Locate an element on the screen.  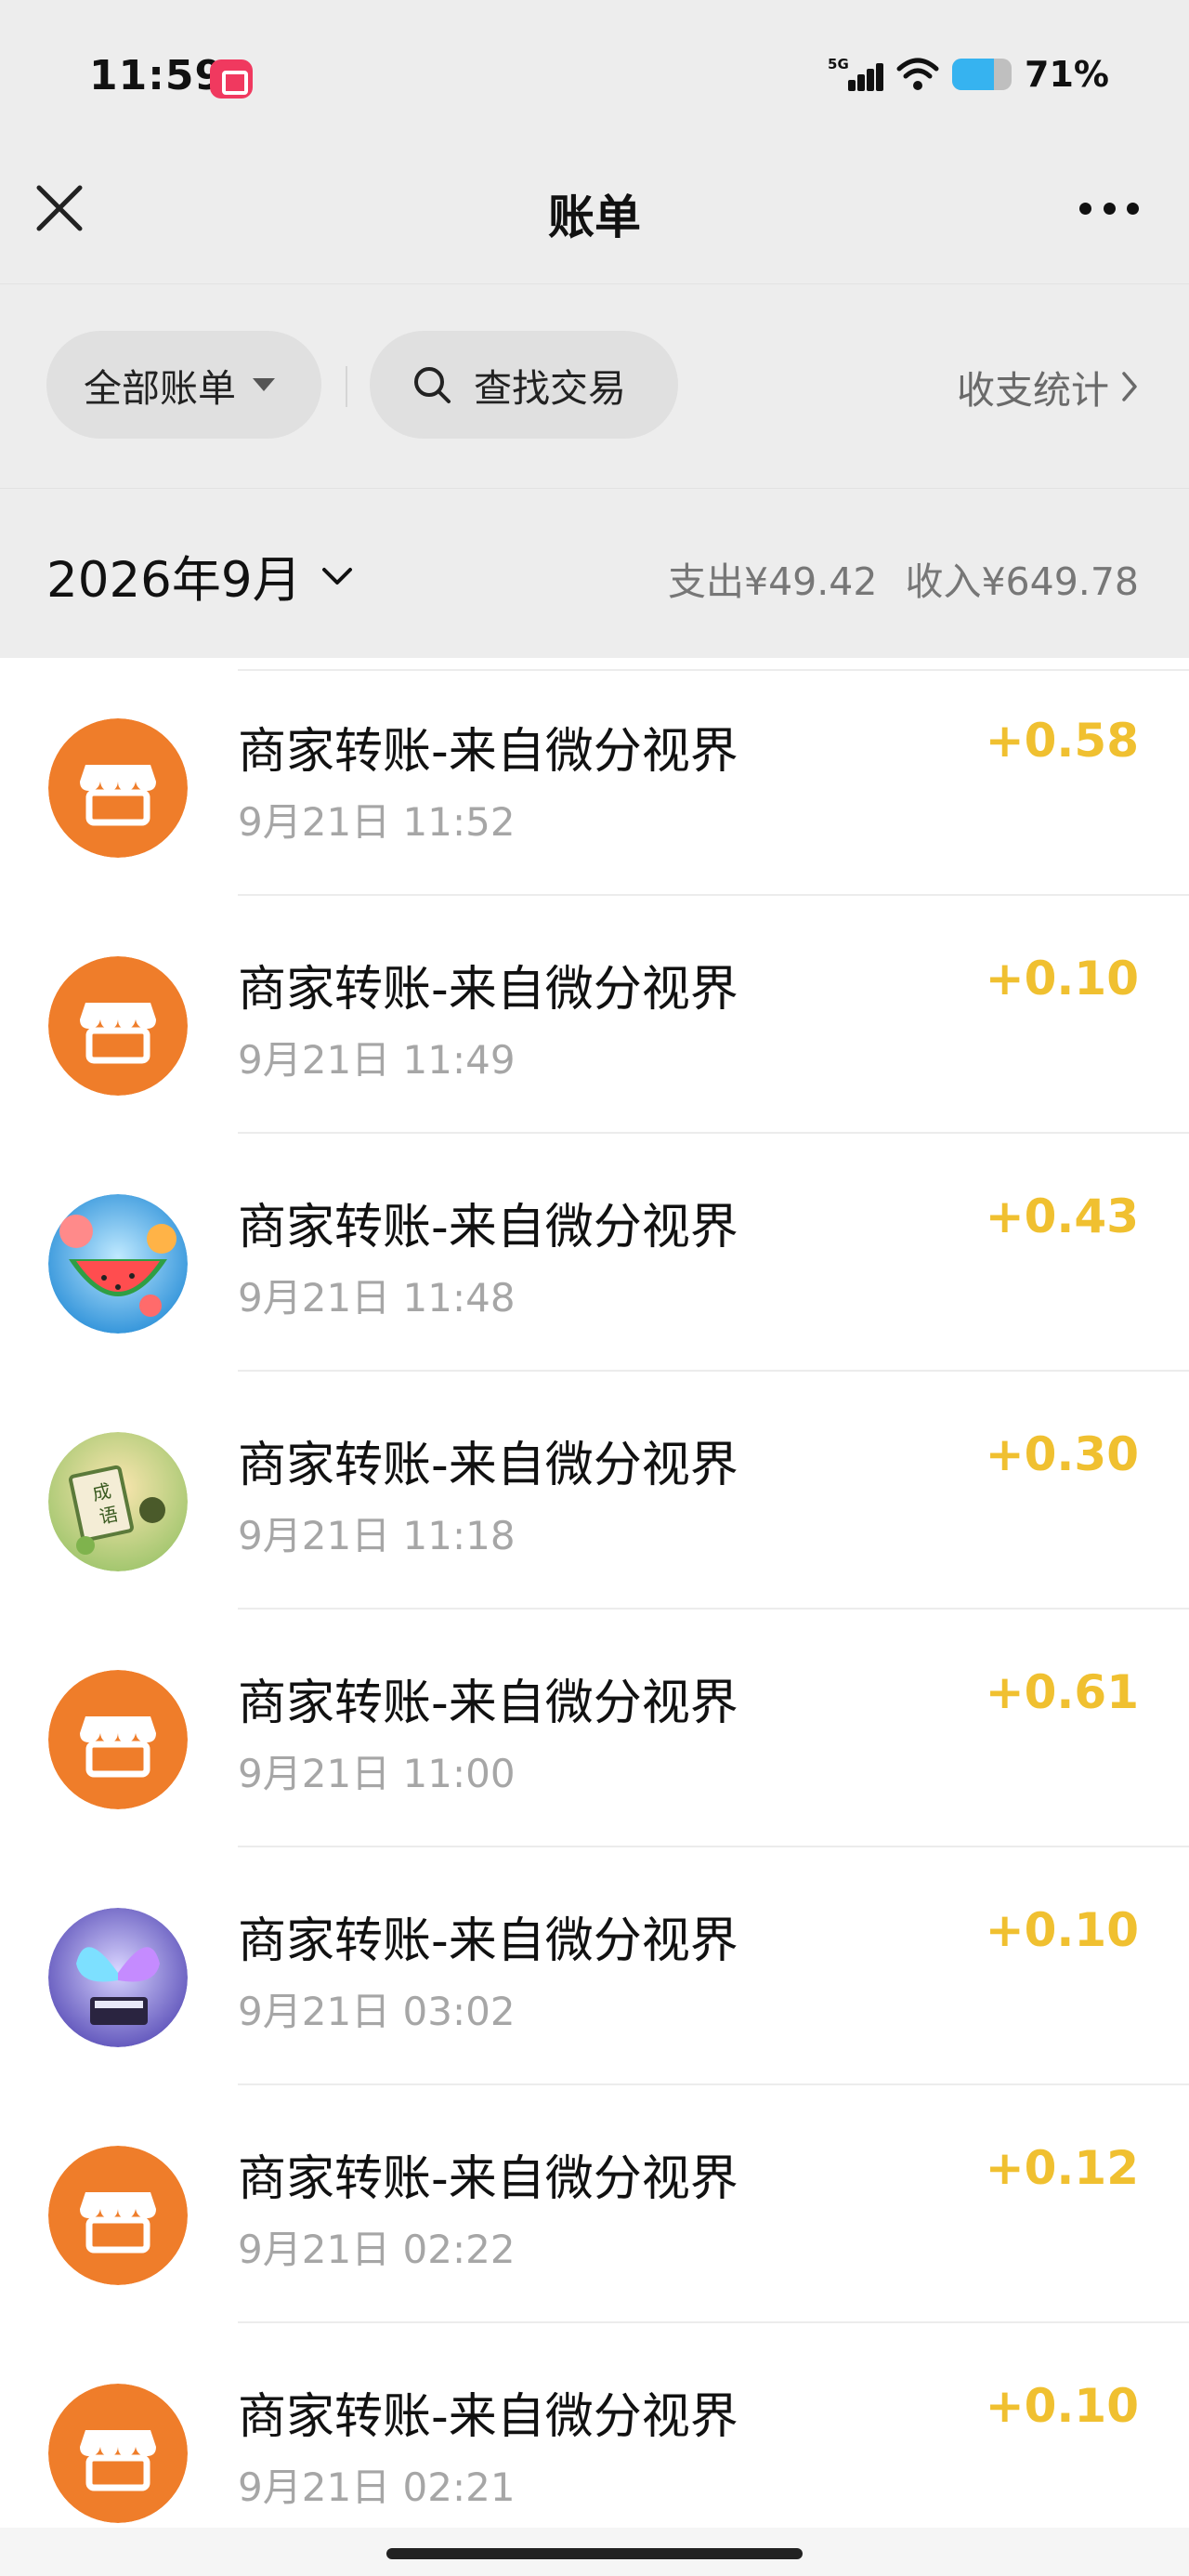
chevron-down-icon is located at coordinates (336, 576).